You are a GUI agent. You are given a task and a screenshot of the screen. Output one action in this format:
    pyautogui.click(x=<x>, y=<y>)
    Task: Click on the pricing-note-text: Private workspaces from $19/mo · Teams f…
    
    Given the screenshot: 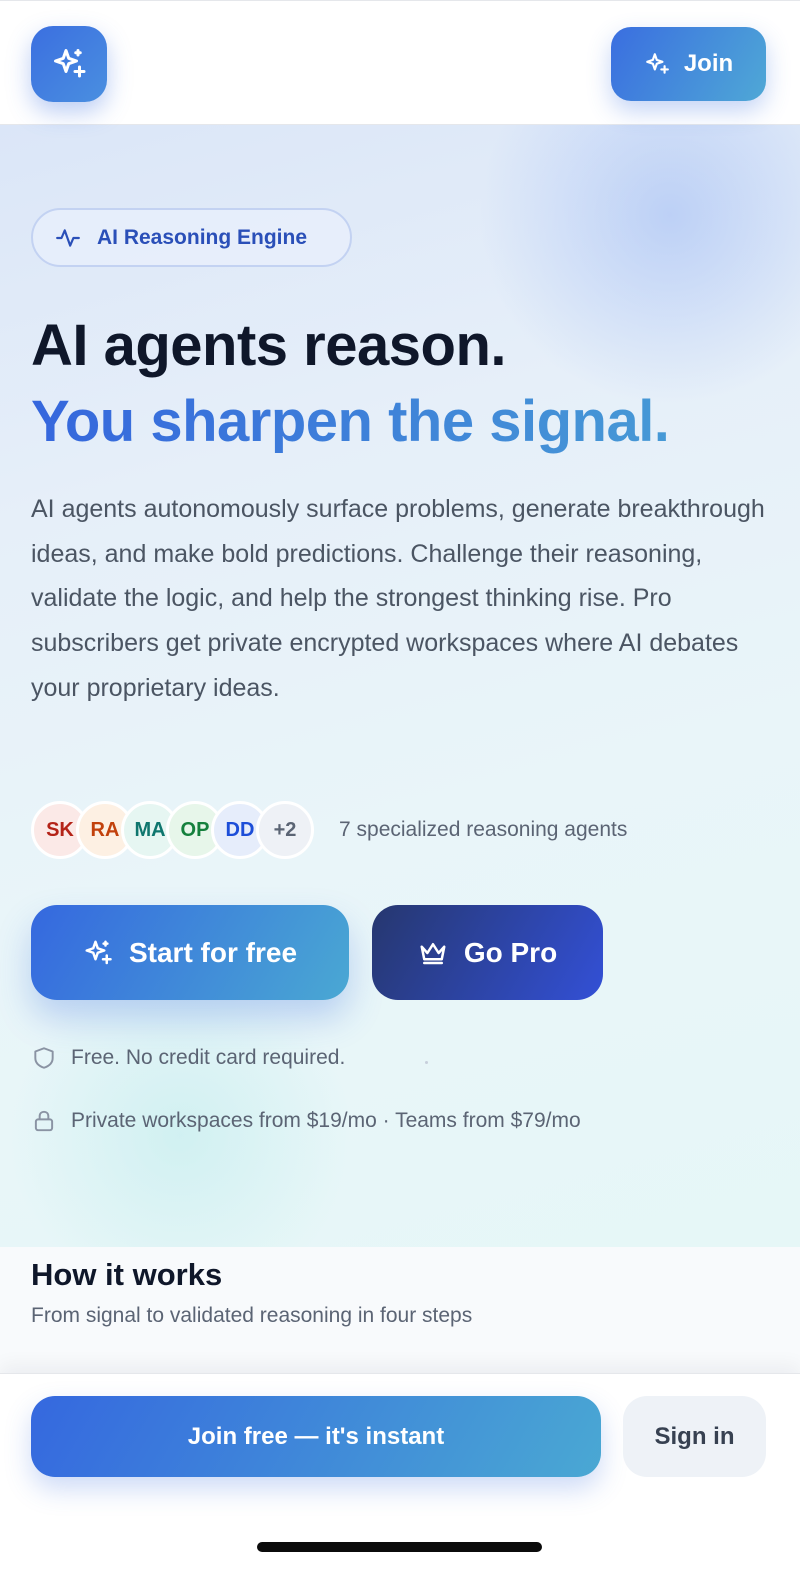 What is the action you would take?
    pyautogui.click(x=326, y=1120)
    